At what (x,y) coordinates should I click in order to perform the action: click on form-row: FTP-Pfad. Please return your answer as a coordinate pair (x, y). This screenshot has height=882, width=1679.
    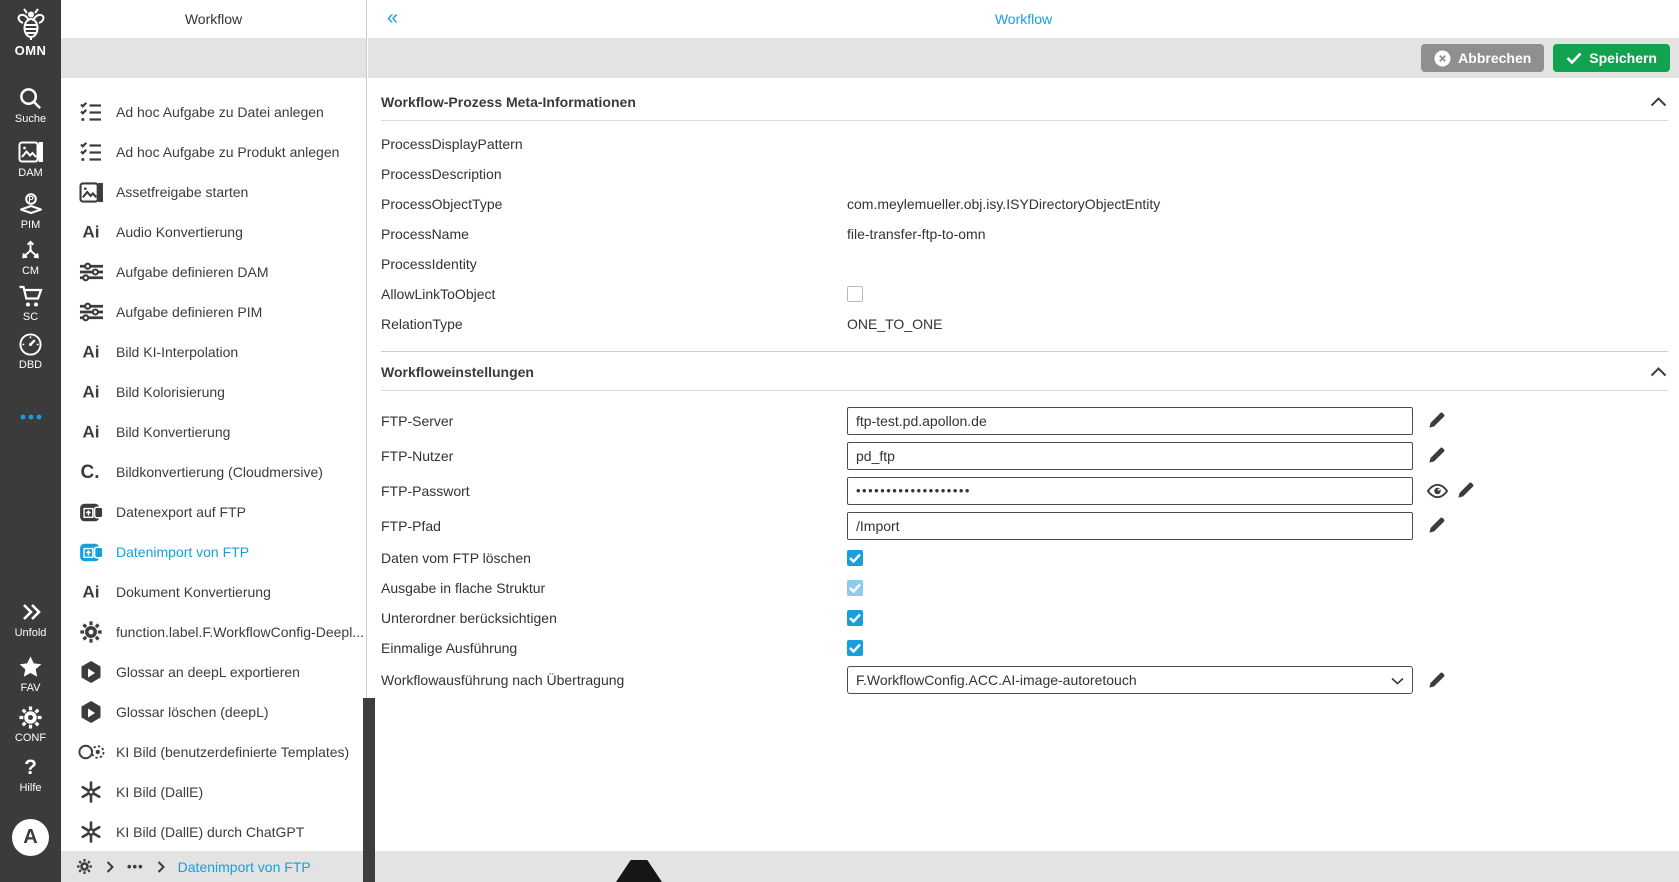
    Looking at the image, I should click on (1024, 525).